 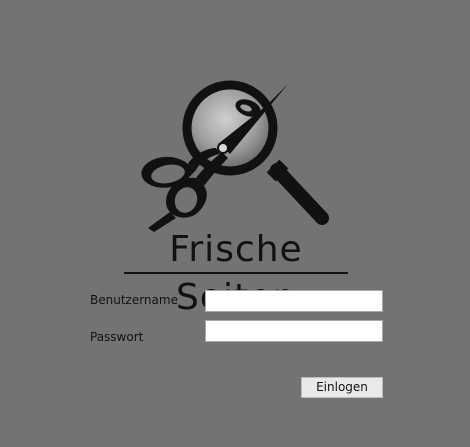 I want to click on brand-title: Frische Seiten, so click(x=236, y=273).